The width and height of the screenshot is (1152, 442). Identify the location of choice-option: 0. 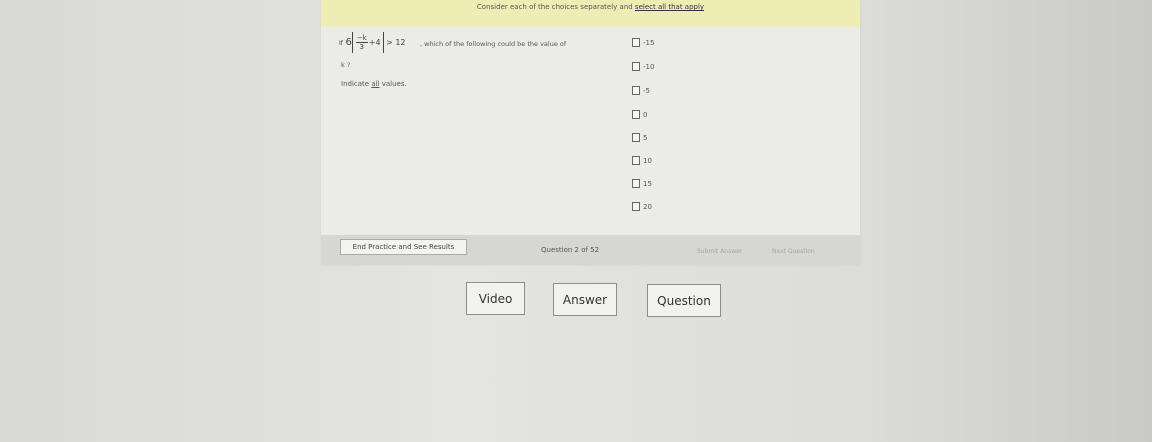
(639, 114).